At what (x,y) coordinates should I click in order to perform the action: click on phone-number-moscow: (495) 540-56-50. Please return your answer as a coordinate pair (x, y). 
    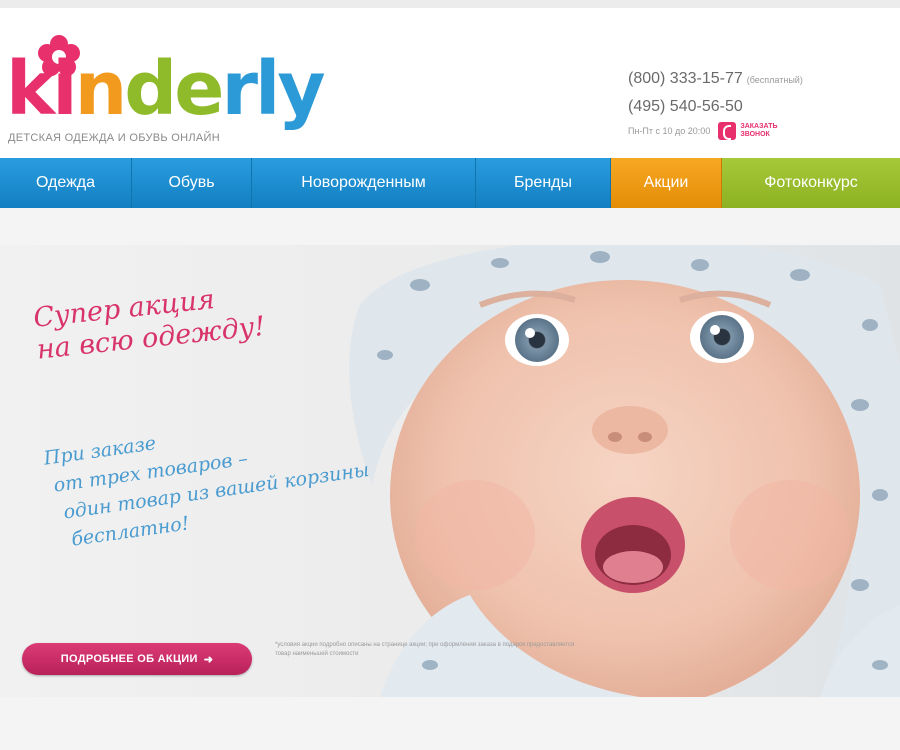
    Looking at the image, I should click on (685, 106).